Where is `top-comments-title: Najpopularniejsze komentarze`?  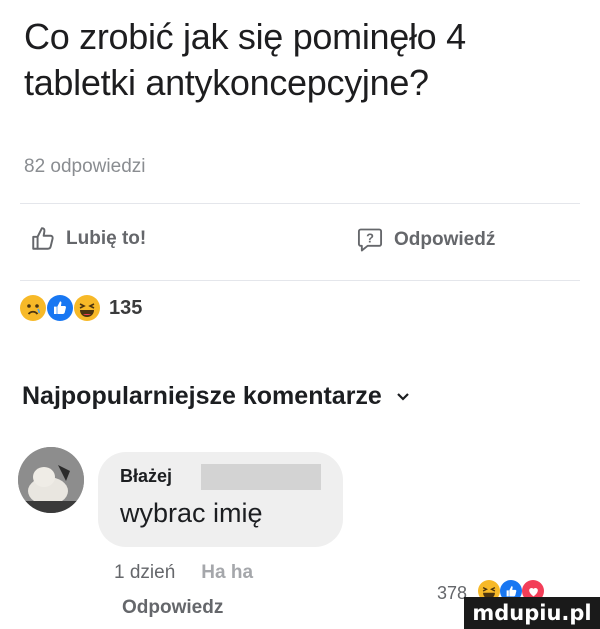 top-comments-title: Najpopularniejsze komentarze is located at coordinates (202, 396).